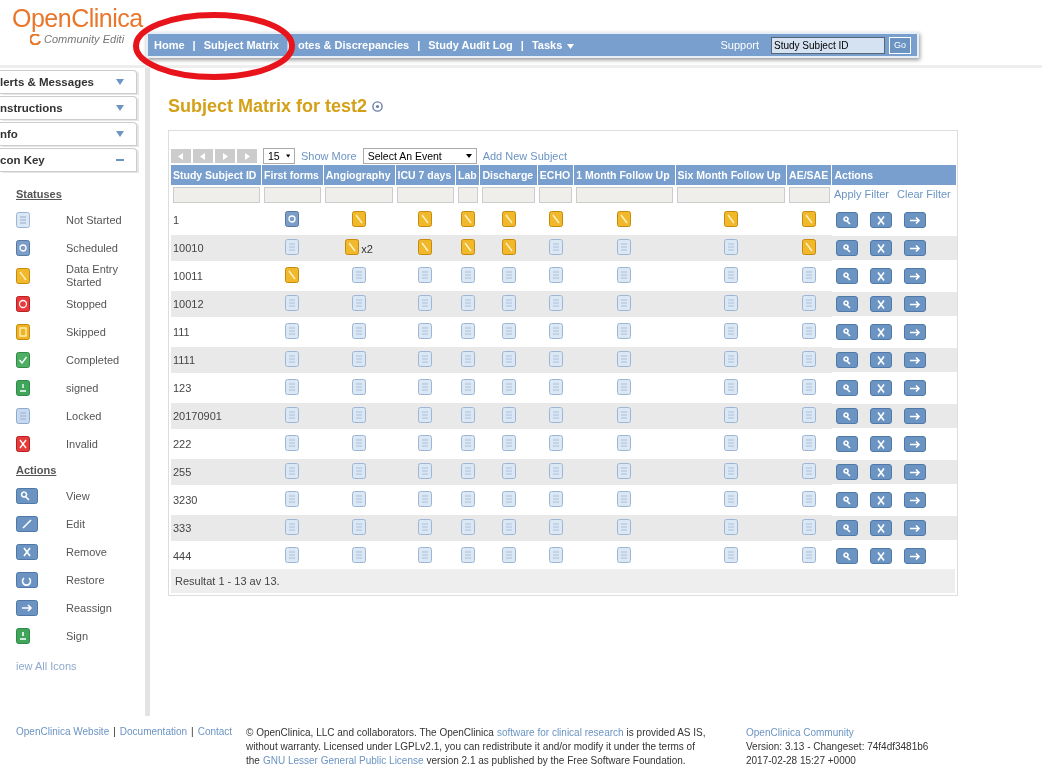 The height and width of the screenshot is (776, 1042). I want to click on add-subject-link: Add New Subject, so click(525, 156).